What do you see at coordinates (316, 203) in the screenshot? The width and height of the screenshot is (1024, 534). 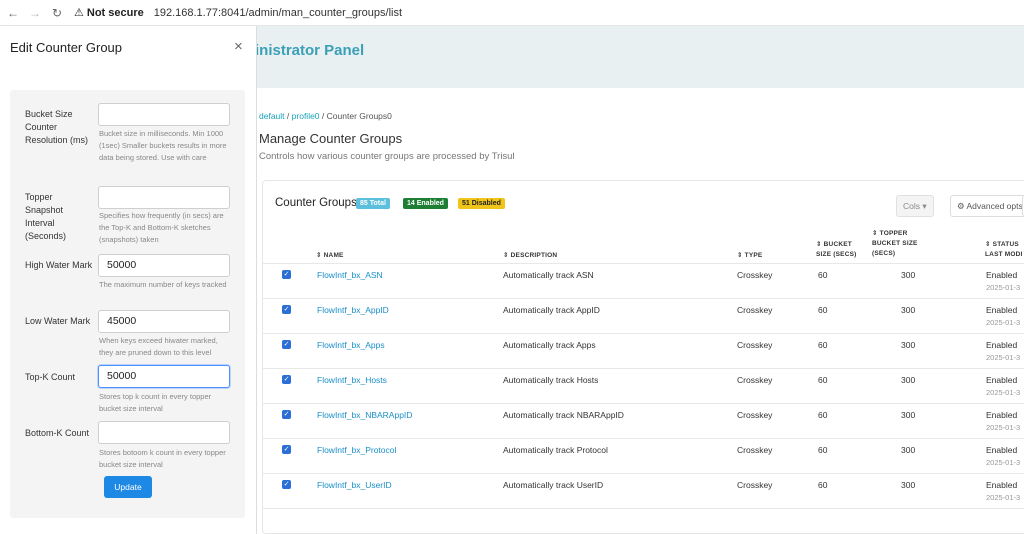 I see `card-title: Counter Groups` at bounding box center [316, 203].